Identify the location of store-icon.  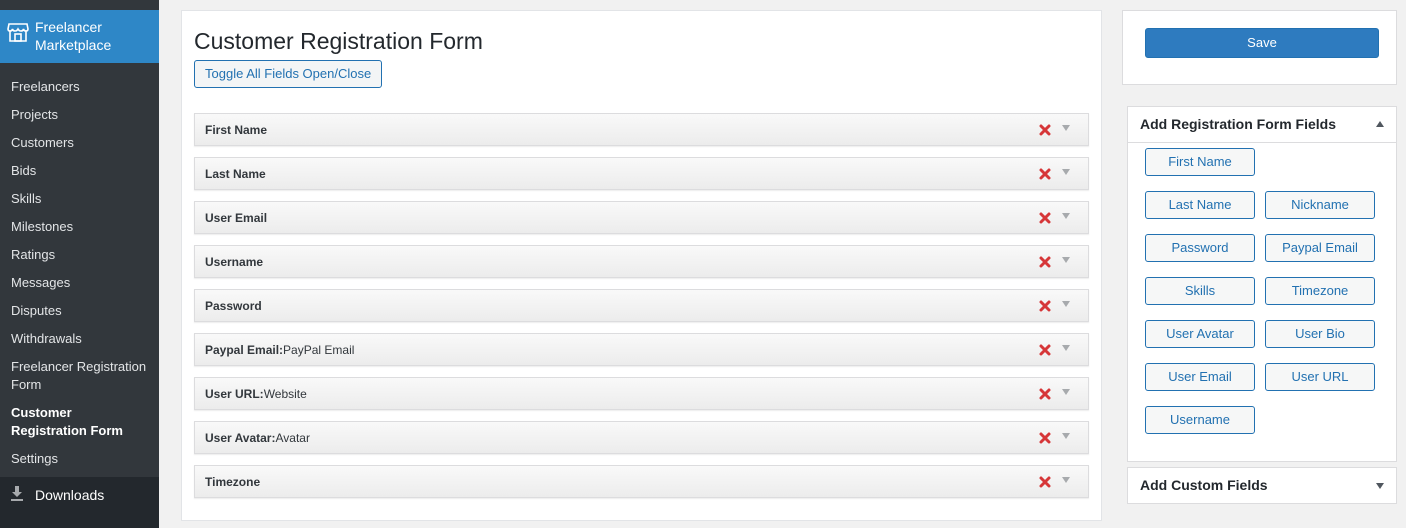
(18, 32).